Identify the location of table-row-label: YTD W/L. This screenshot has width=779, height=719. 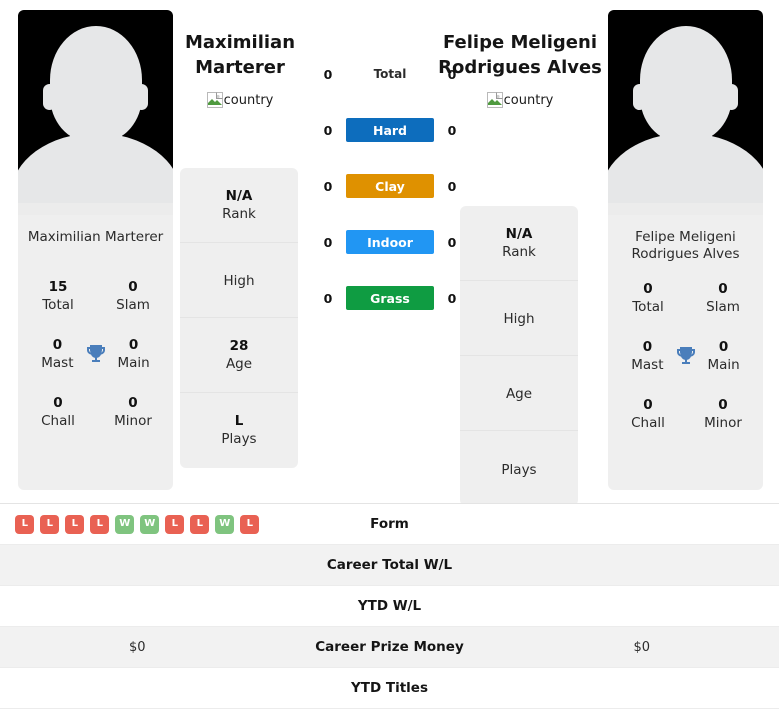
(389, 606).